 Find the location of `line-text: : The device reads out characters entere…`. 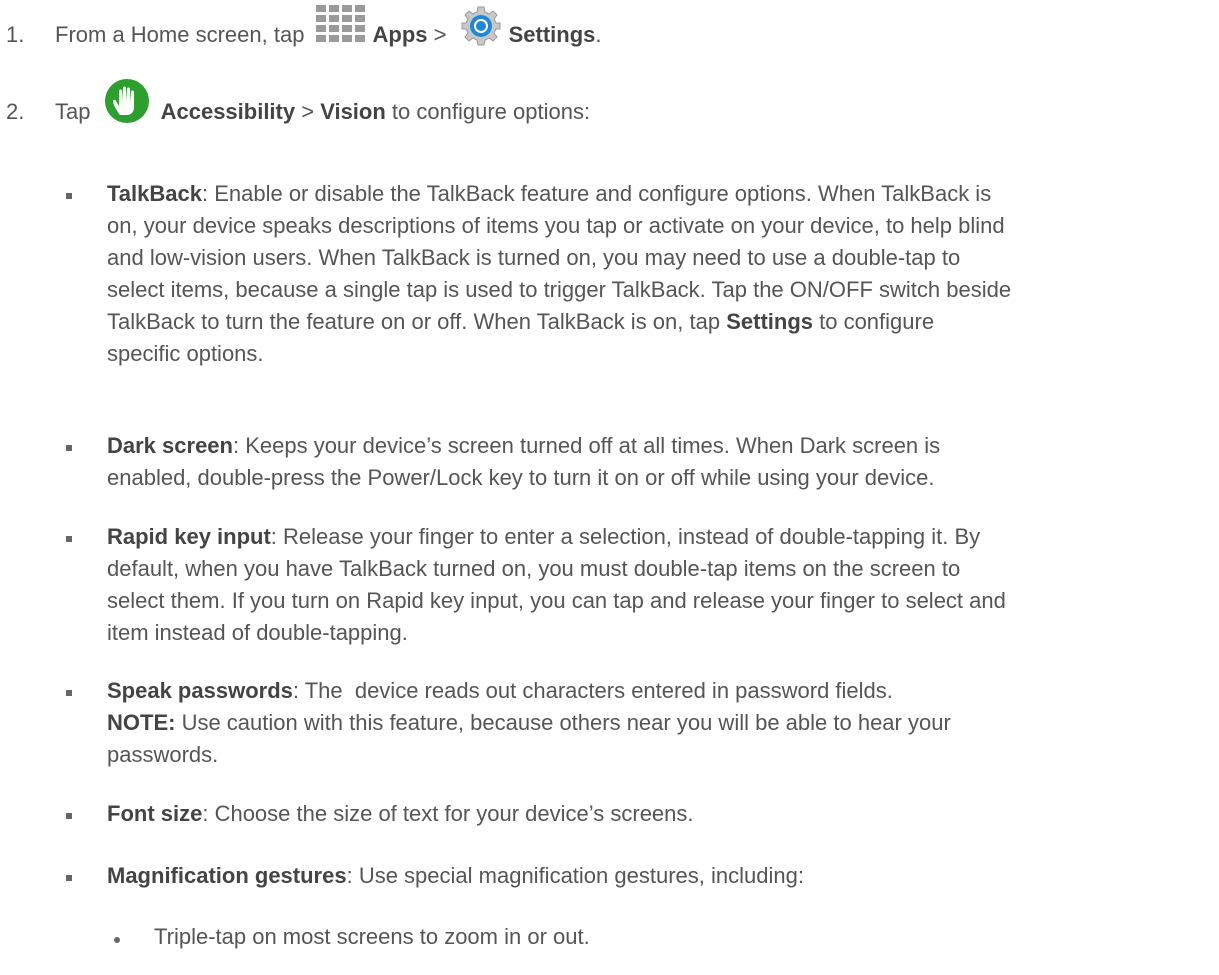

line-text: : The device reads out characters entere… is located at coordinates (592, 690).